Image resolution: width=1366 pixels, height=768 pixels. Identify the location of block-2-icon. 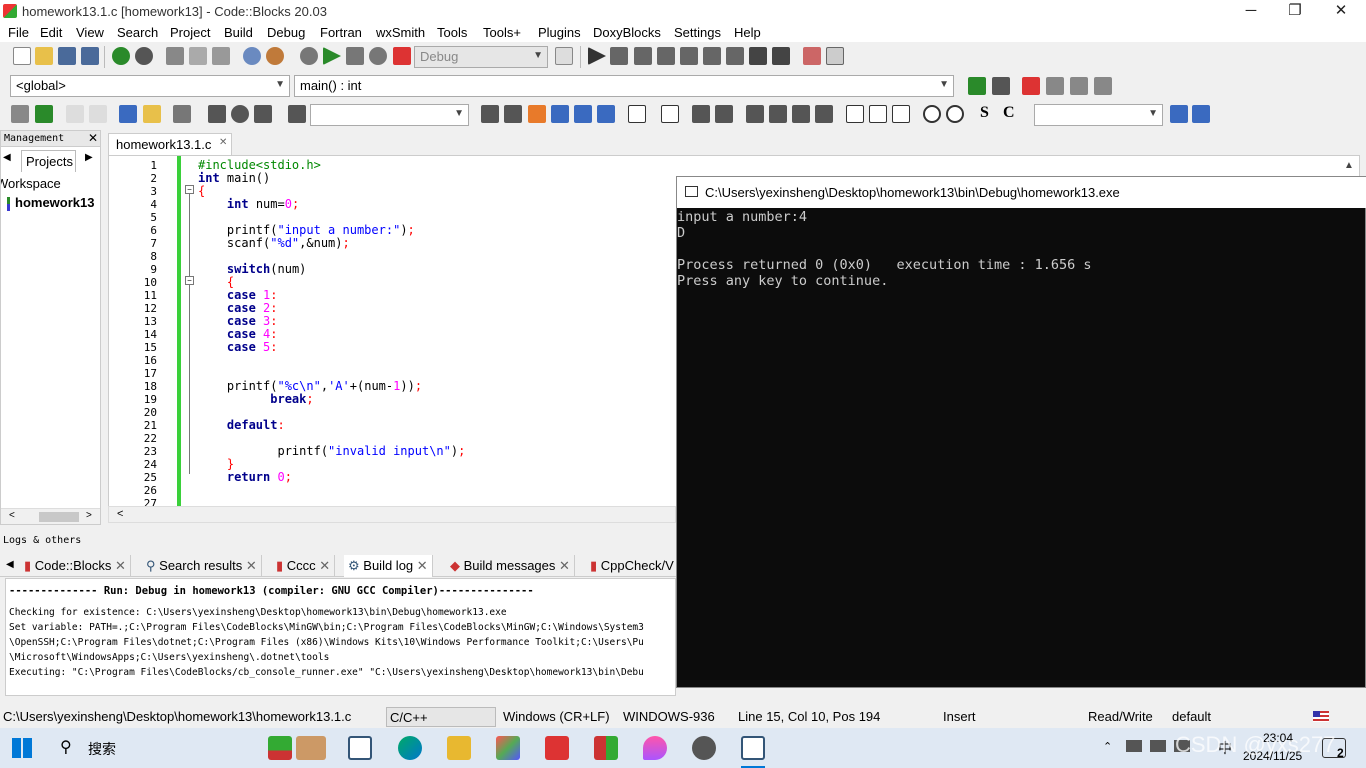
(778, 114).